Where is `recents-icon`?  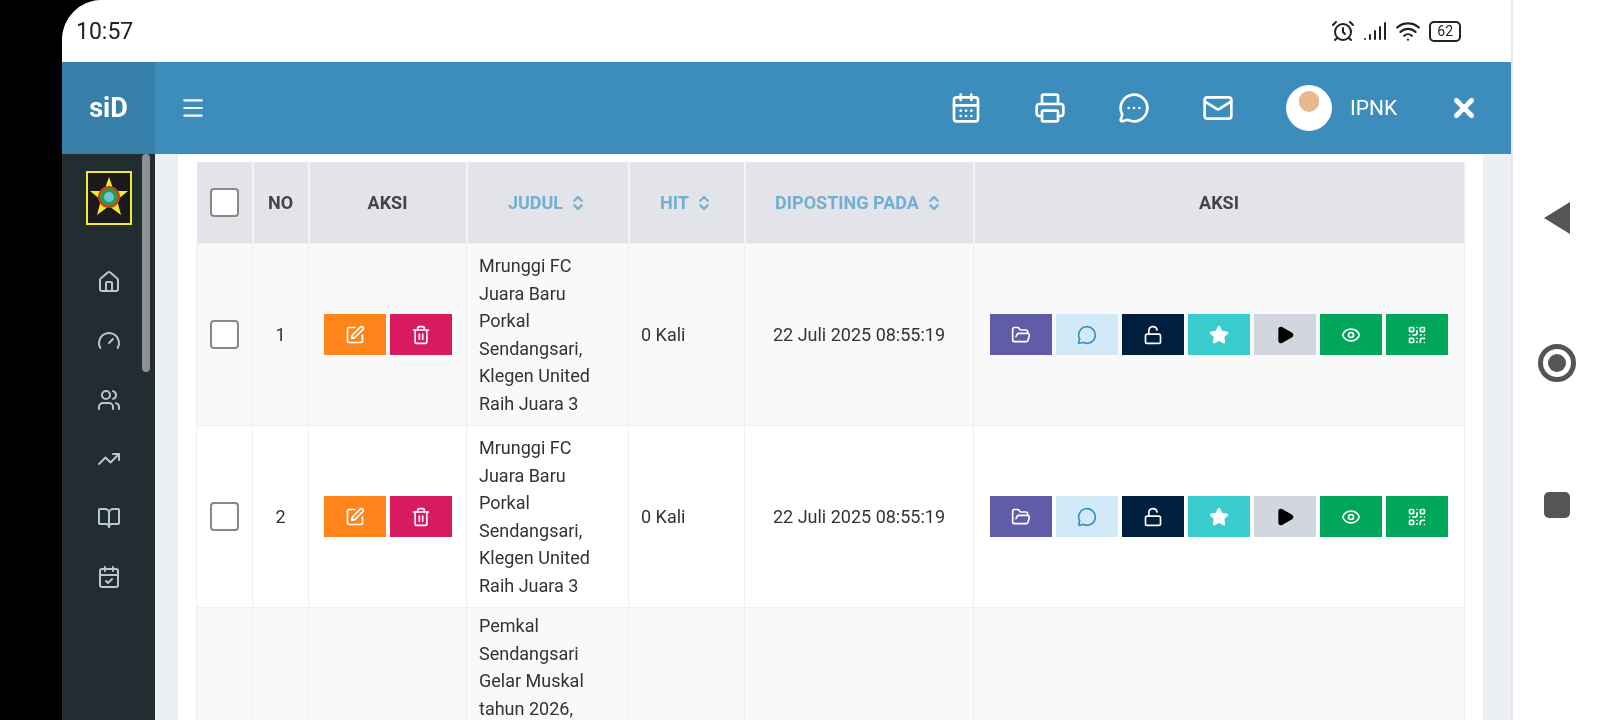
recents-icon is located at coordinates (1556, 505).